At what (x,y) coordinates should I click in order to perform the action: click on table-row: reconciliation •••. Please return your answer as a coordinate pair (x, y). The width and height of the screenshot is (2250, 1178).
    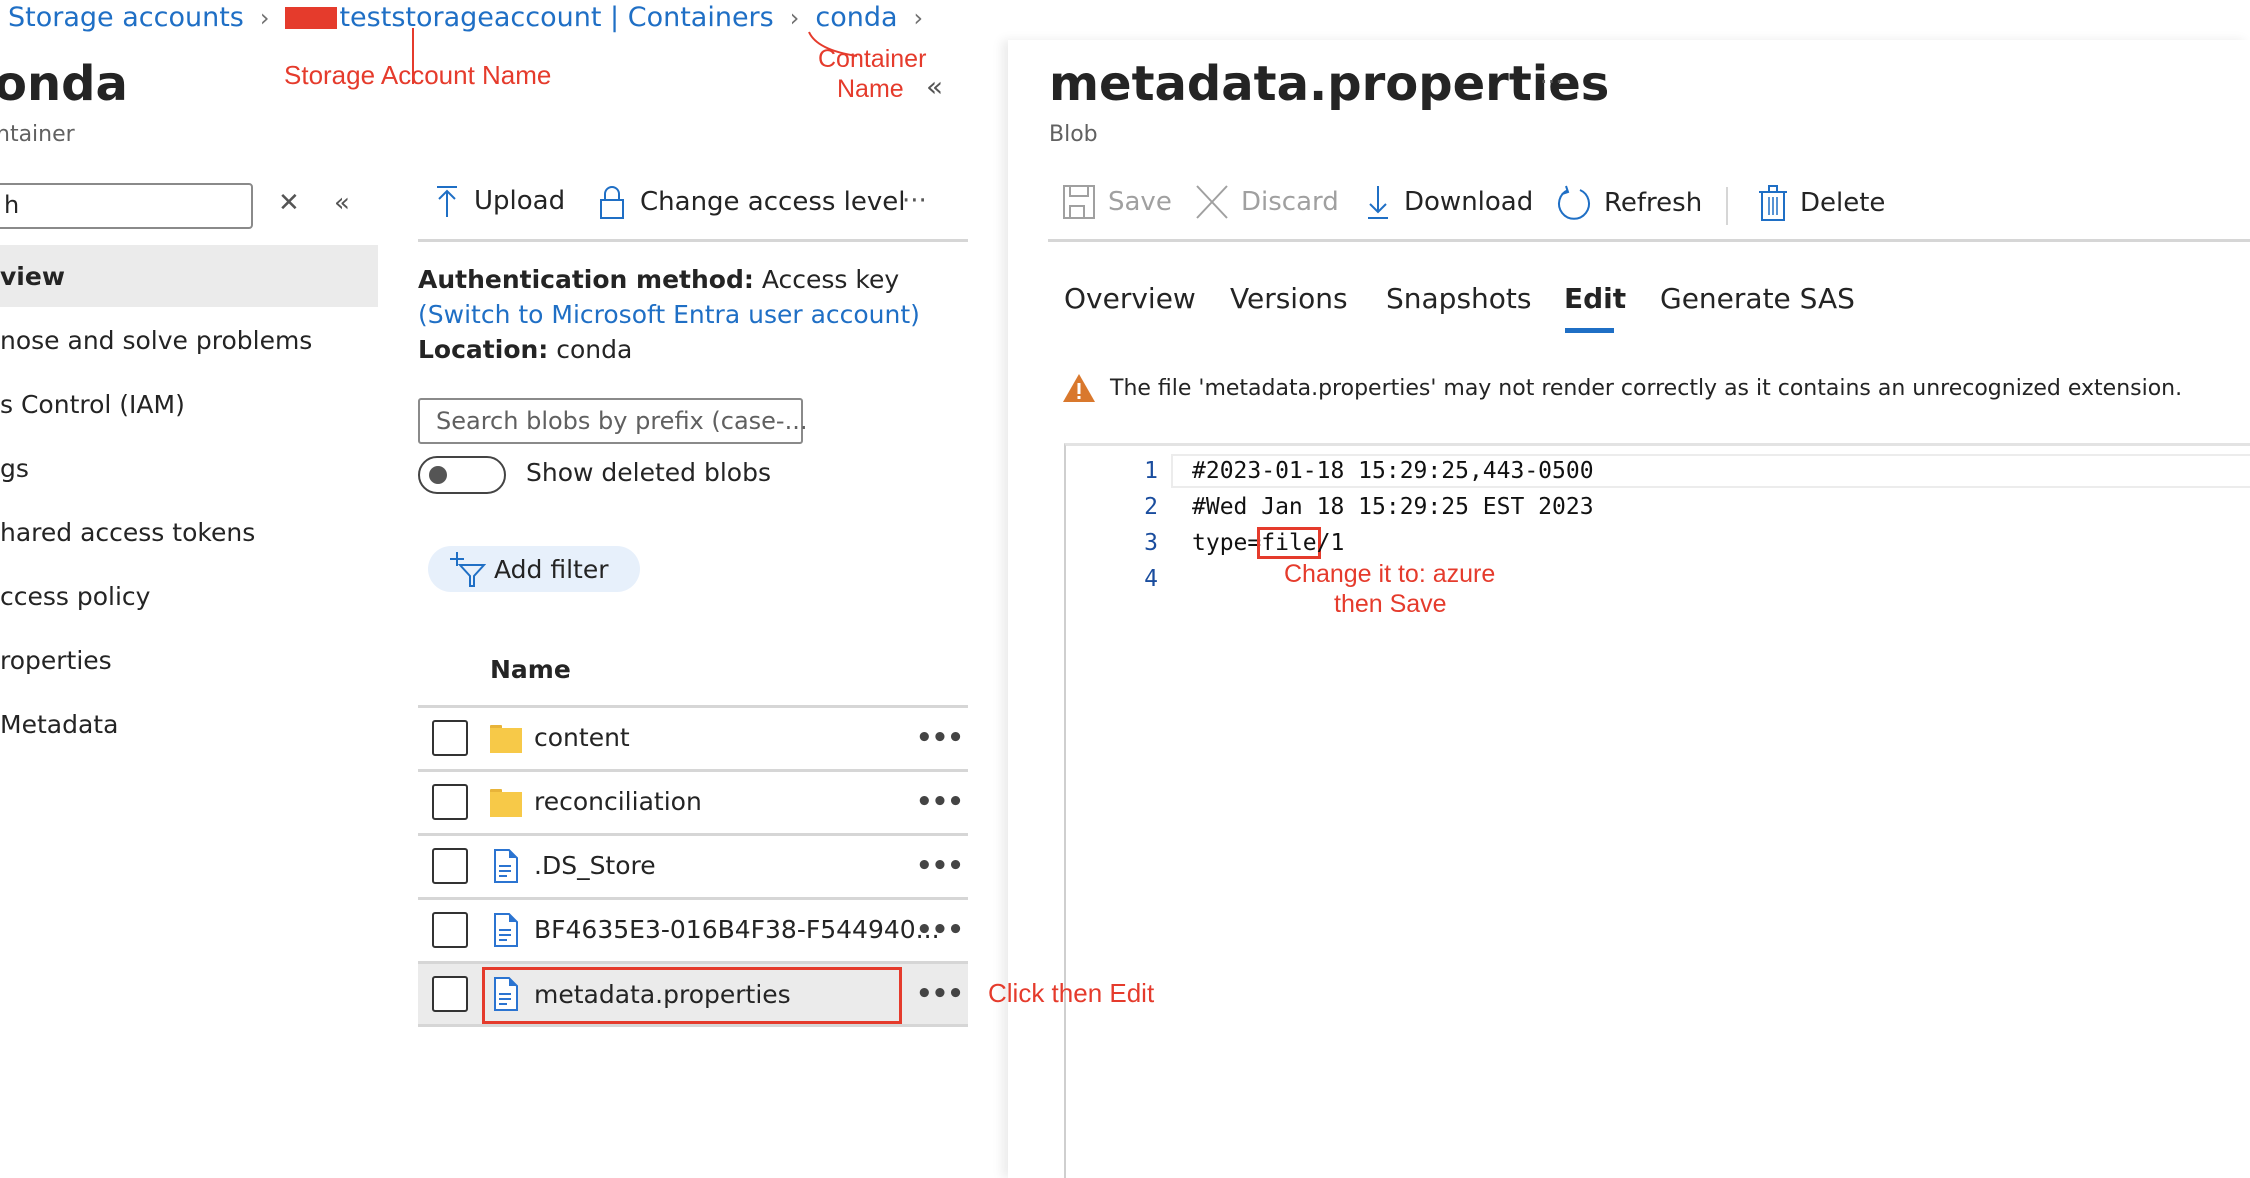
    Looking at the image, I should click on (693, 800).